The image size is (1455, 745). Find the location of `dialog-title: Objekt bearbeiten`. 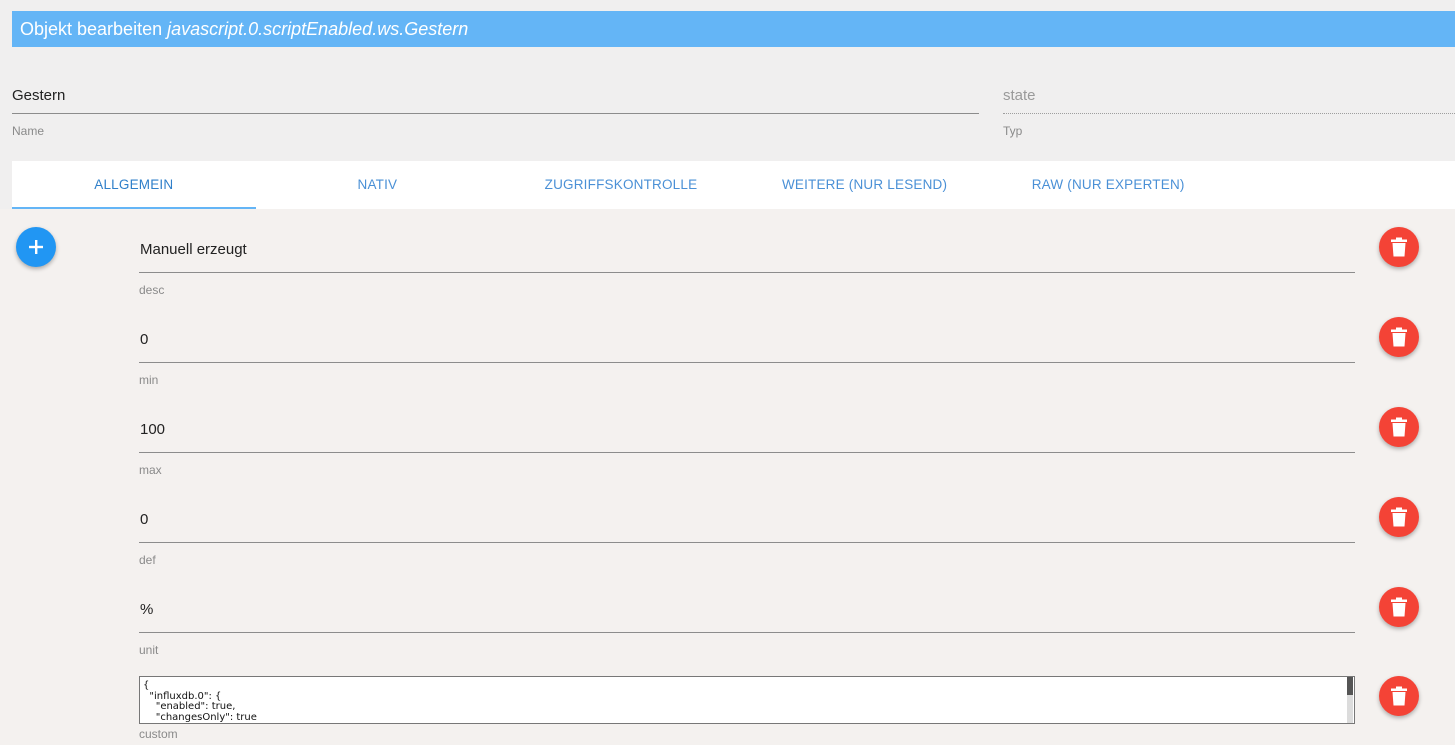

dialog-title: Objekt bearbeiten is located at coordinates (94, 29).